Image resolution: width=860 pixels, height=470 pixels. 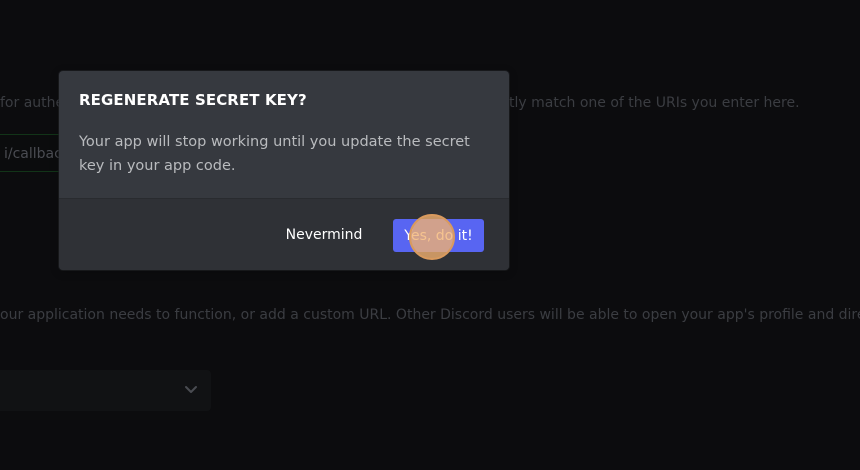 I want to click on modal-title: REGENERATE SECRET KEY?, so click(x=193, y=100).